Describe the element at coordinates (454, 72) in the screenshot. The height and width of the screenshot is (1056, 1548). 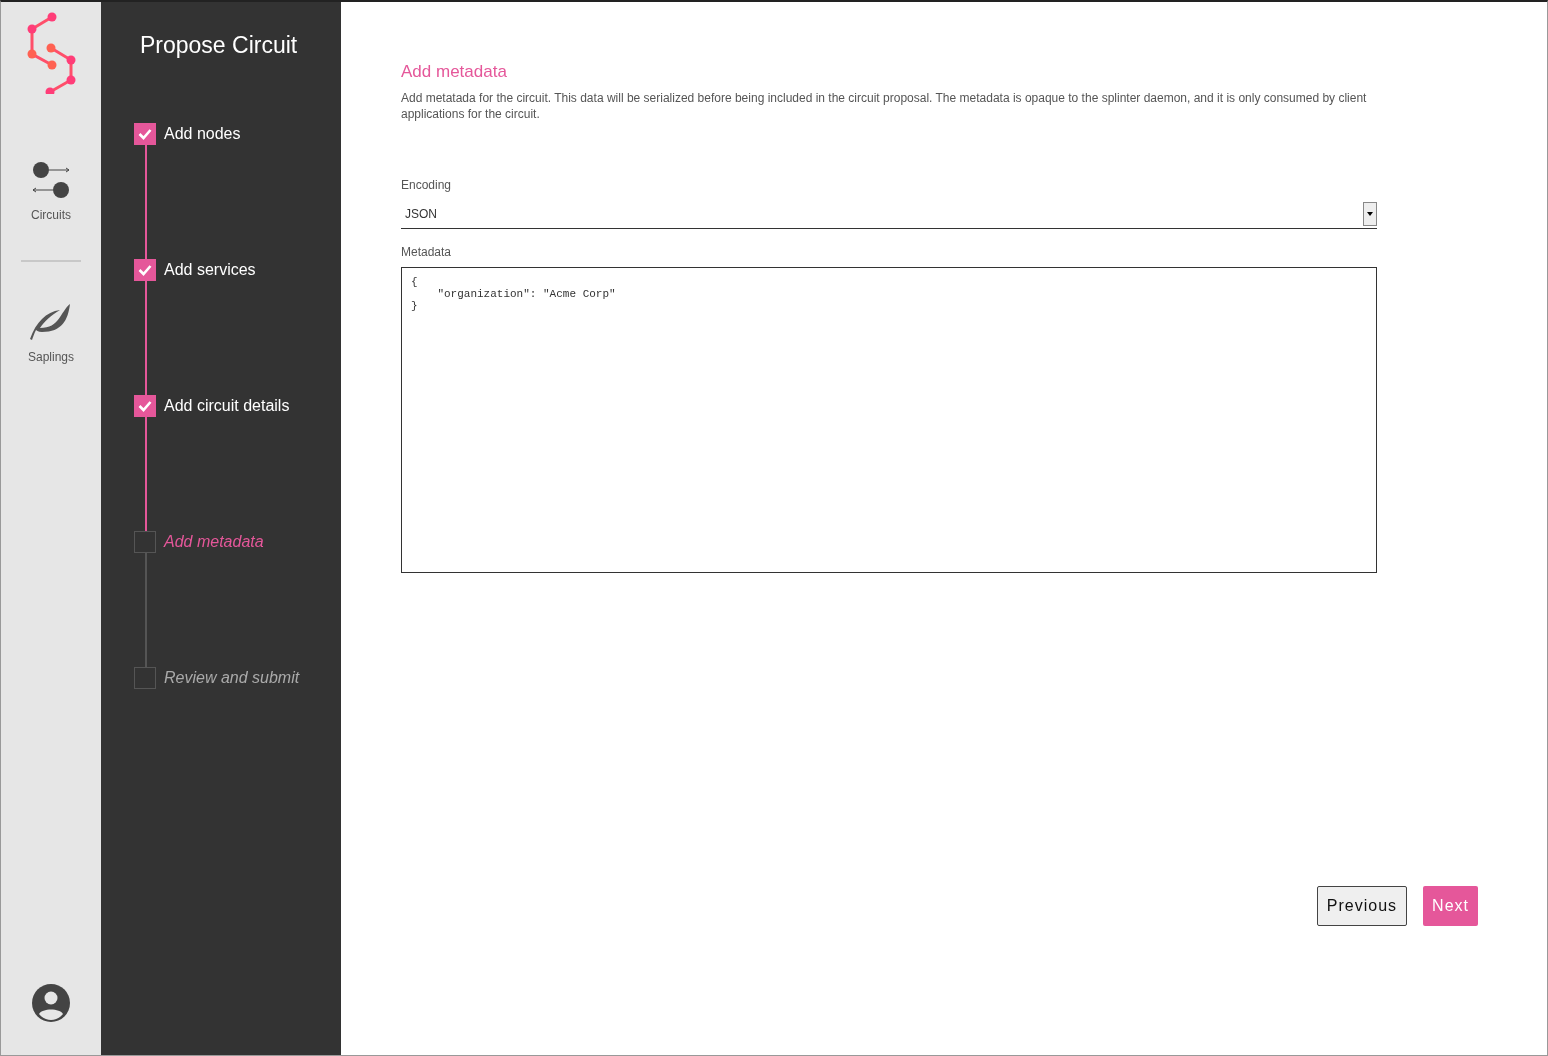
I see `form-title: Add metadata` at that location.